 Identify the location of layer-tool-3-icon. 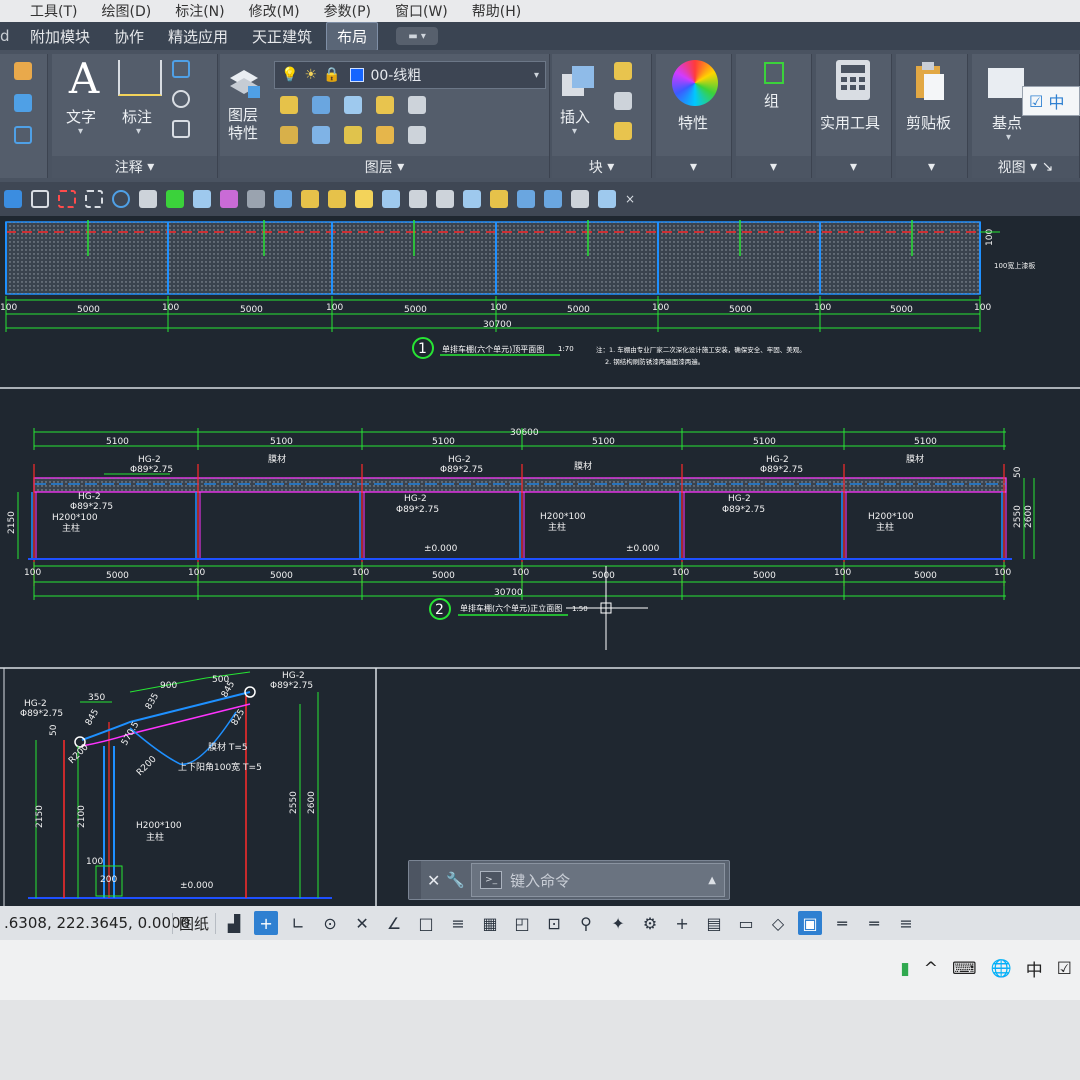
(353, 105).